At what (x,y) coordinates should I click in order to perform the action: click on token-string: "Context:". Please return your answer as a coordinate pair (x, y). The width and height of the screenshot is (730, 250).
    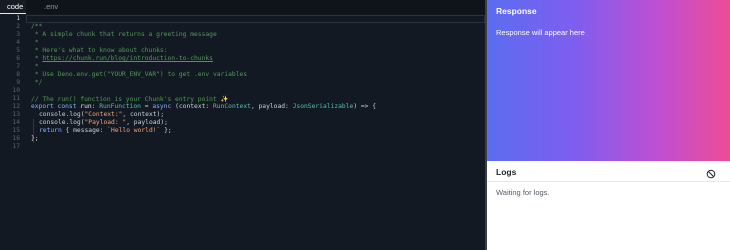
    Looking at the image, I should click on (103, 114).